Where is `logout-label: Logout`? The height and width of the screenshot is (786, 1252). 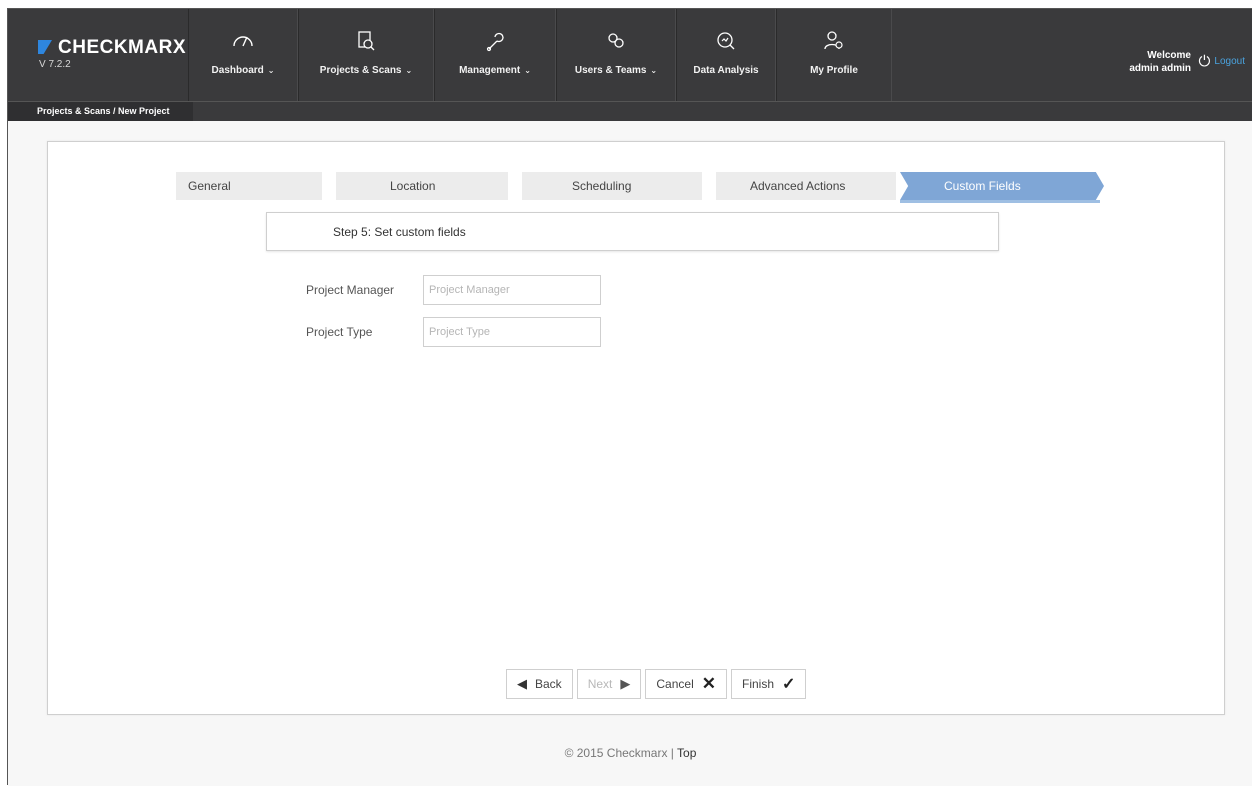
logout-label: Logout is located at coordinates (1229, 61).